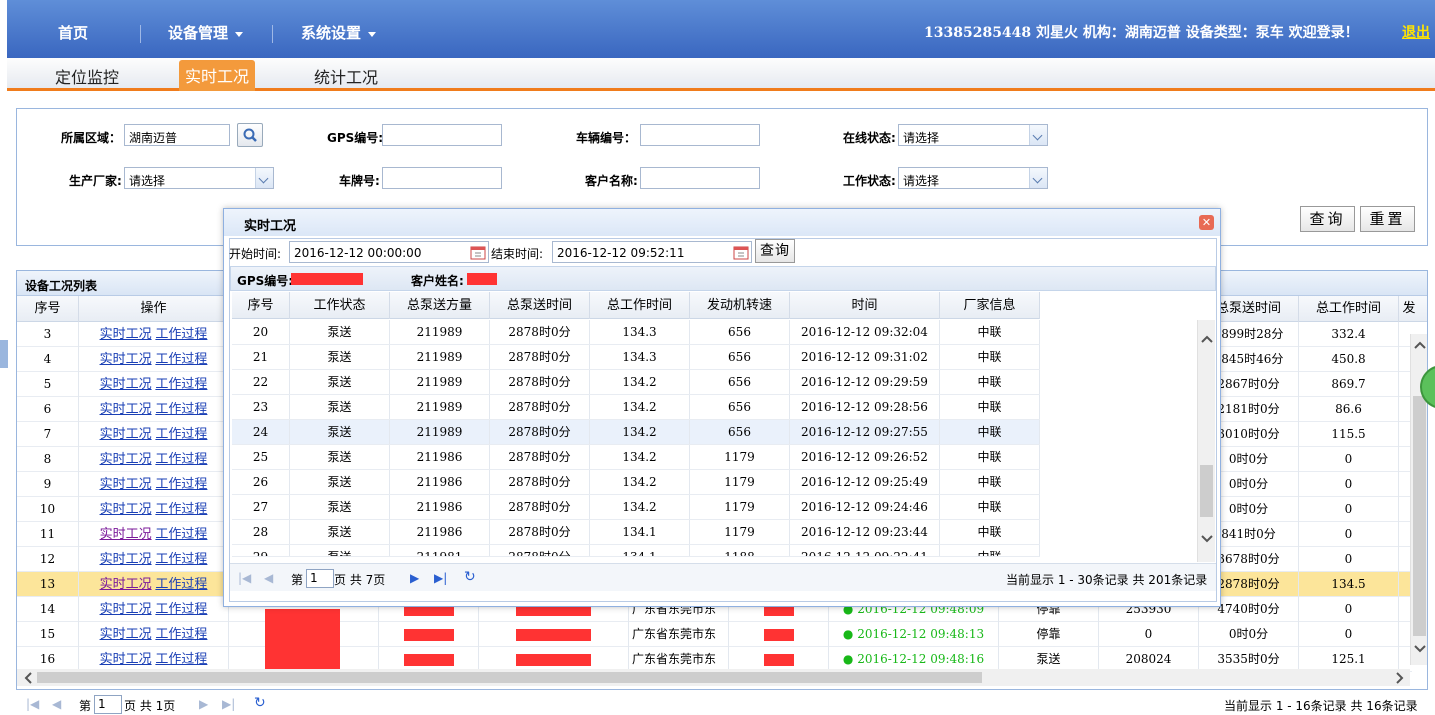 Image resolution: width=1435 pixels, height=715 pixels. I want to click on work-status-select: 请选择, so click(973, 178).